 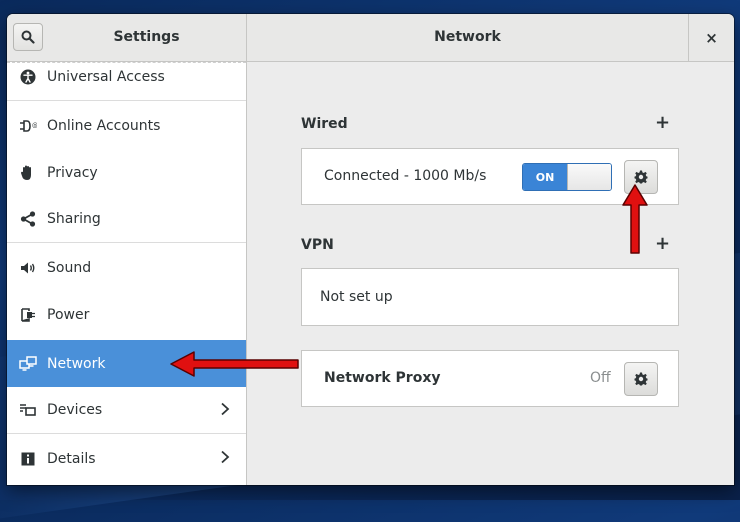 What do you see at coordinates (126, 219) in the screenshot?
I see `sidebar-item-sharing: Sharing` at bounding box center [126, 219].